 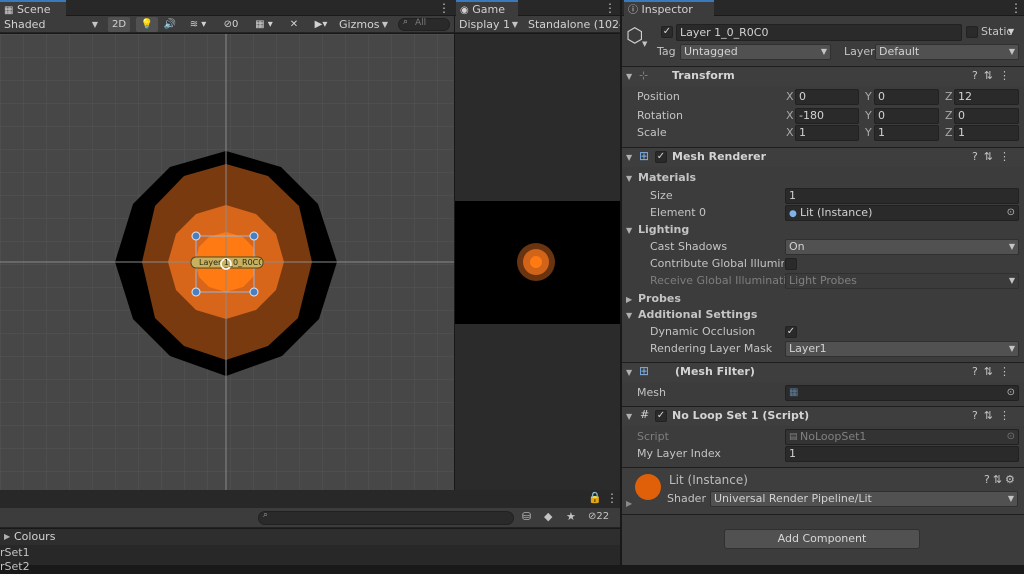 I want to click on lock-icon: 🔒, so click(x=595, y=497).